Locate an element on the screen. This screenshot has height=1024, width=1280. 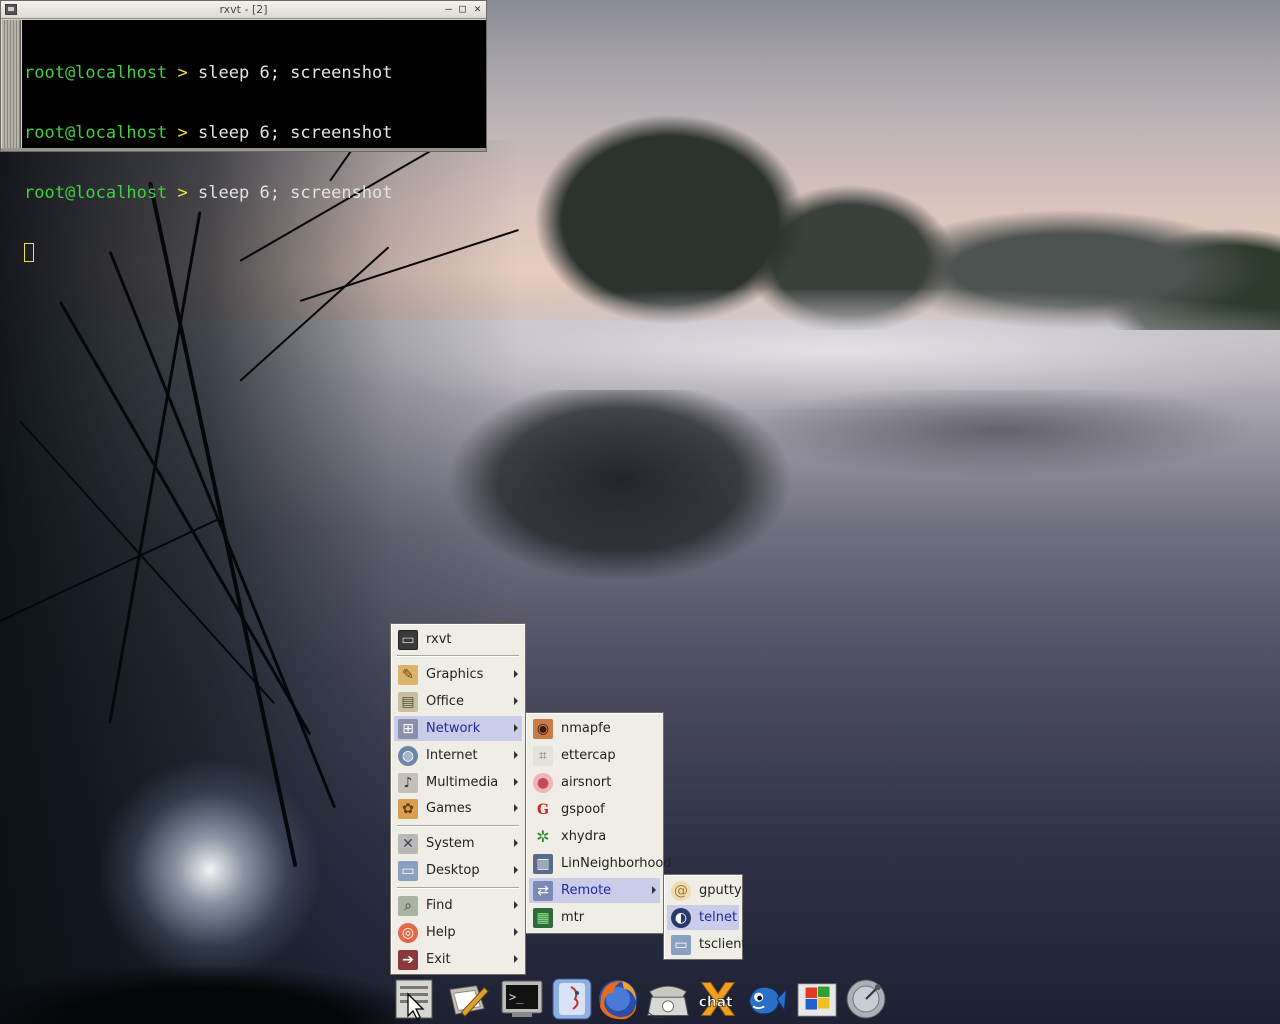
globe-icon: ◍ is located at coordinates (408, 755).